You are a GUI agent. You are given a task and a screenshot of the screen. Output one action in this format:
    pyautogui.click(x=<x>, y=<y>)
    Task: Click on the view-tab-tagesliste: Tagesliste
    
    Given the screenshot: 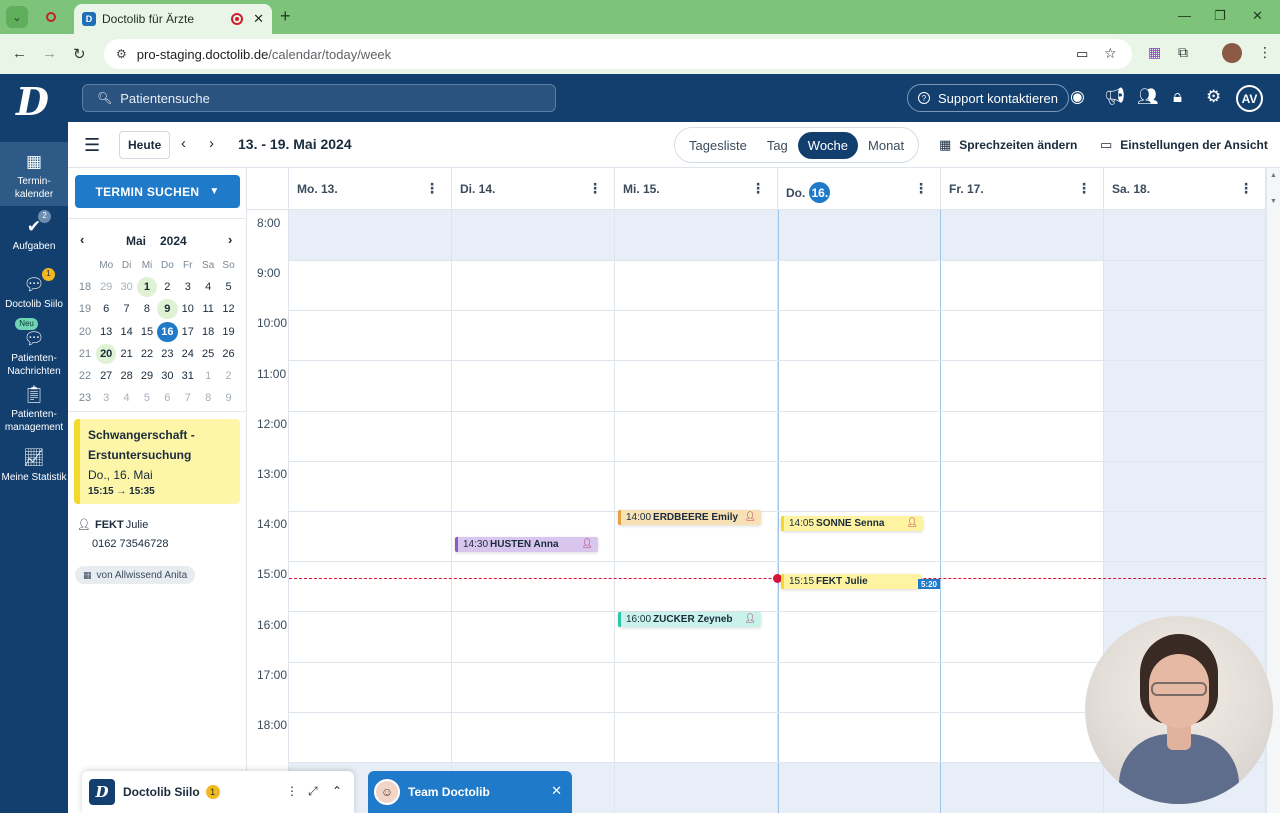 What is the action you would take?
    pyautogui.click(x=718, y=145)
    